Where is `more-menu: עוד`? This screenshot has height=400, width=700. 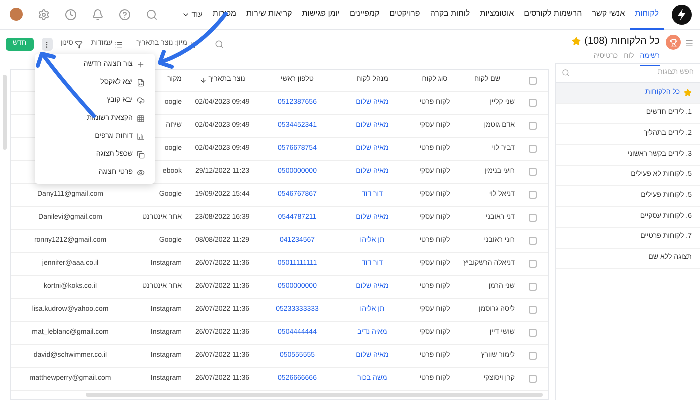
more-menu: עוד is located at coordinates (192, 15).